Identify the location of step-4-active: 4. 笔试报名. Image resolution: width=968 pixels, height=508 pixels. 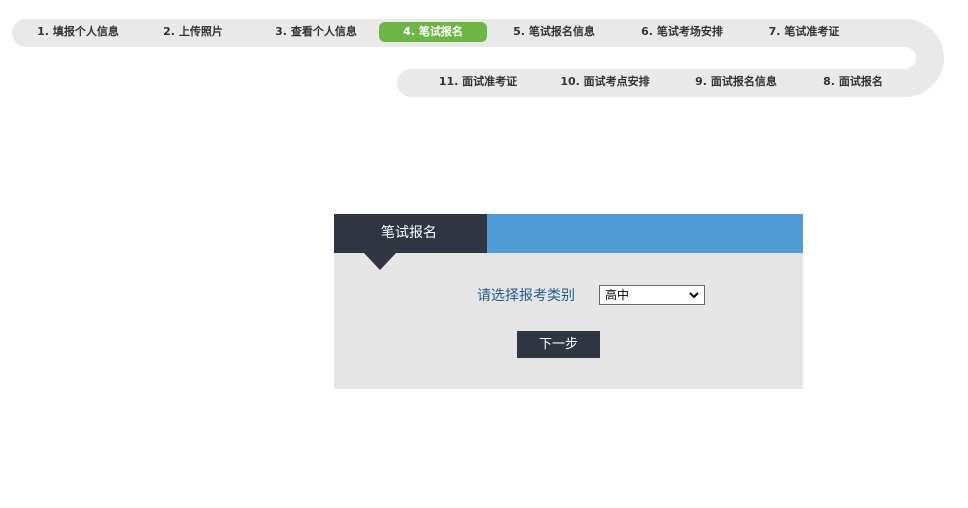
(433, 32).